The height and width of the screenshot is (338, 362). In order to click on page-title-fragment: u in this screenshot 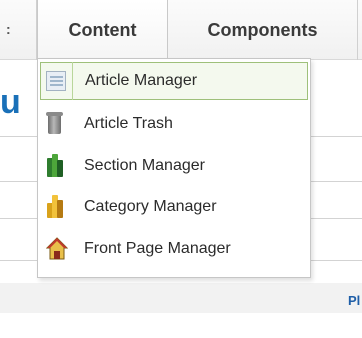, I will do `click(10, 102)`.